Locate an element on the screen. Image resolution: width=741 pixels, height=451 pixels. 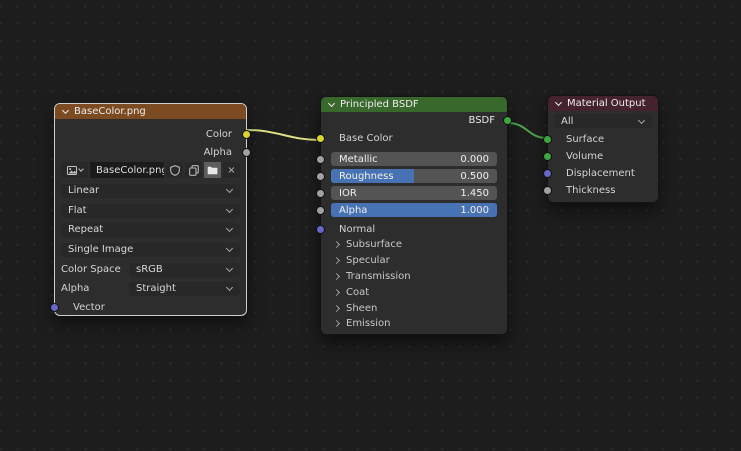
section-subsurface: Subsurface is located at coordinates (414, 244).